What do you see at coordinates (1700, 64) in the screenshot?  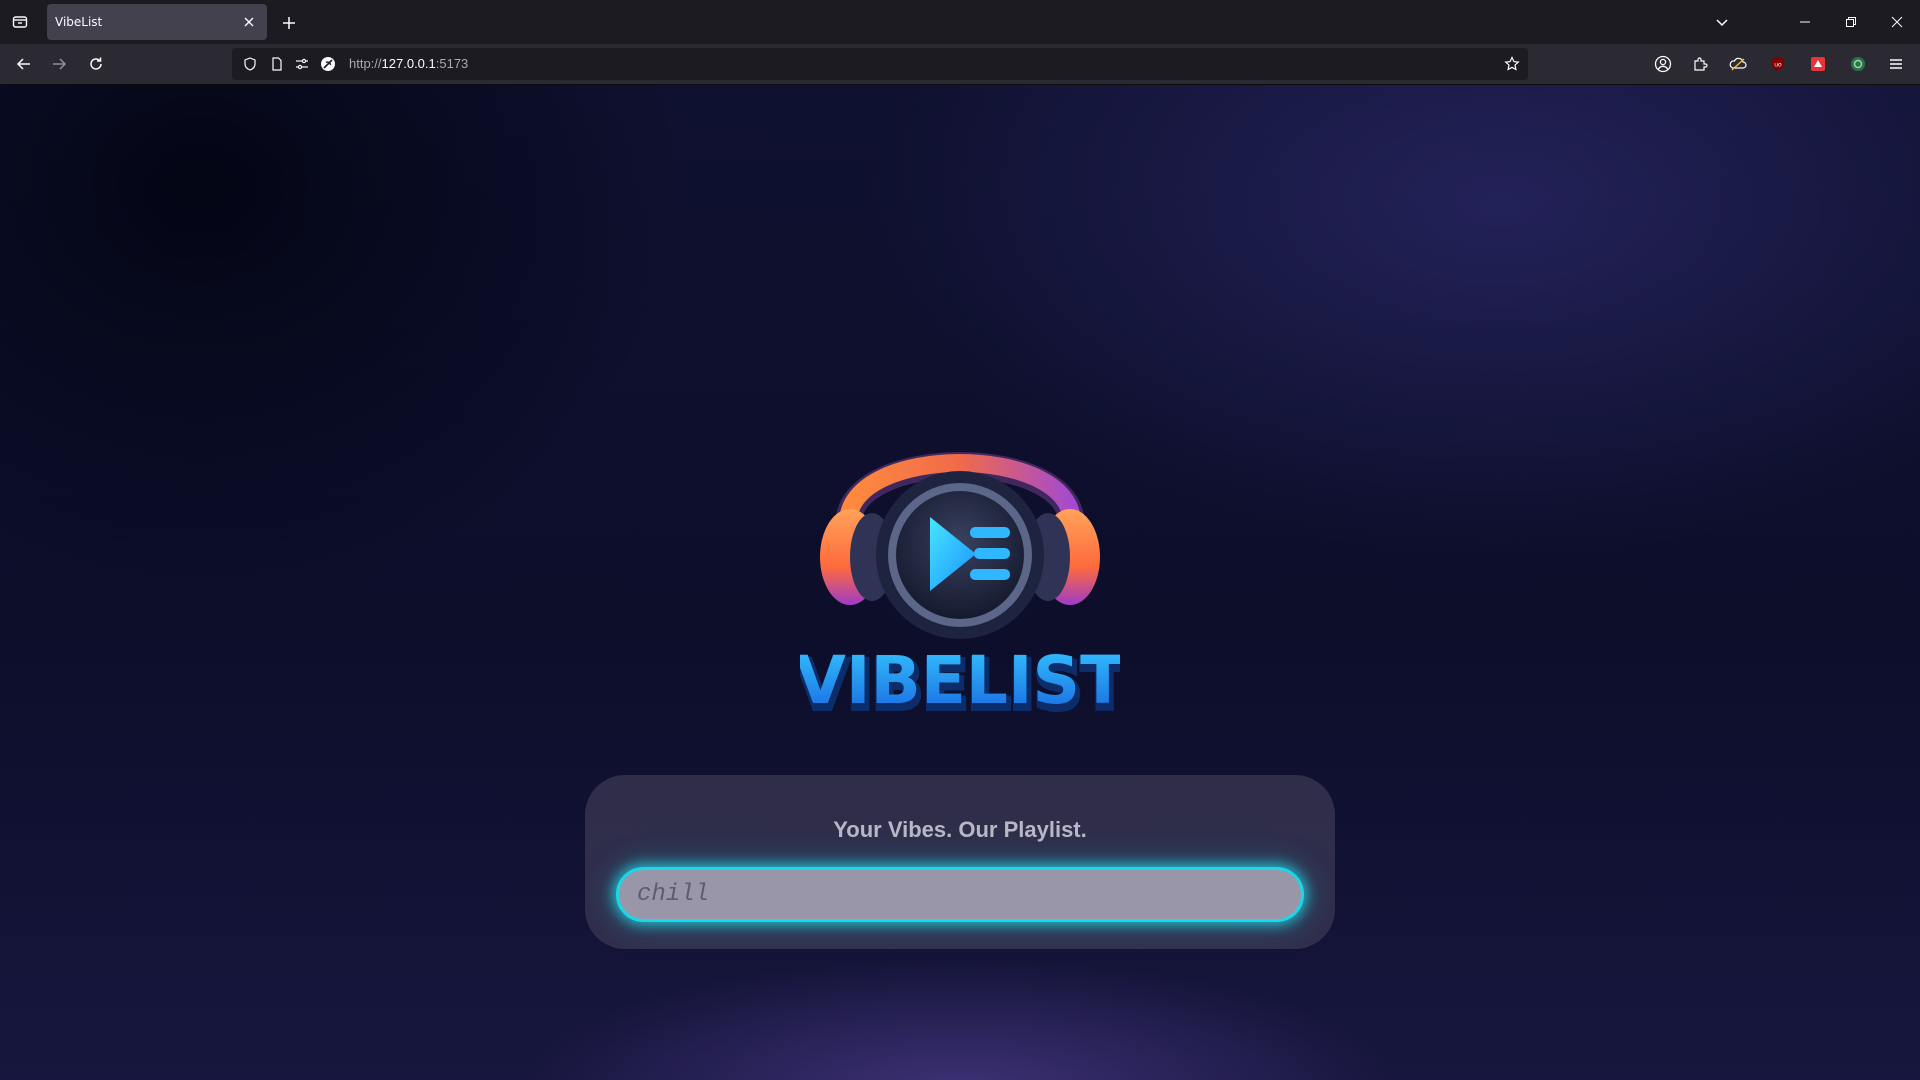 I see `extensions-icon` at bounding box center [1700, 64].